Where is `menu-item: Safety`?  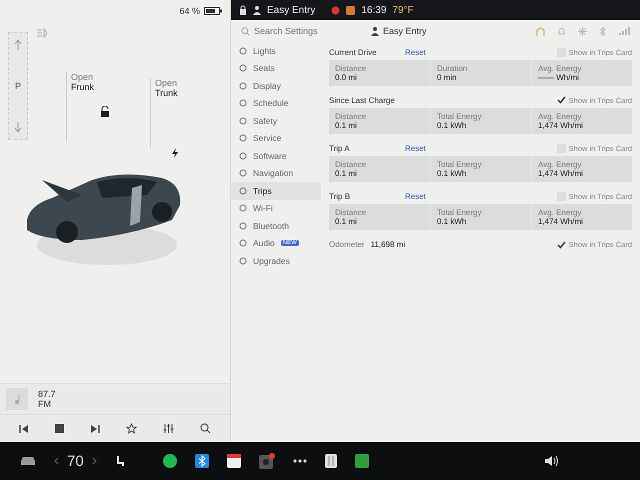 menu-item: Safety is located at coordinates (276, 121).